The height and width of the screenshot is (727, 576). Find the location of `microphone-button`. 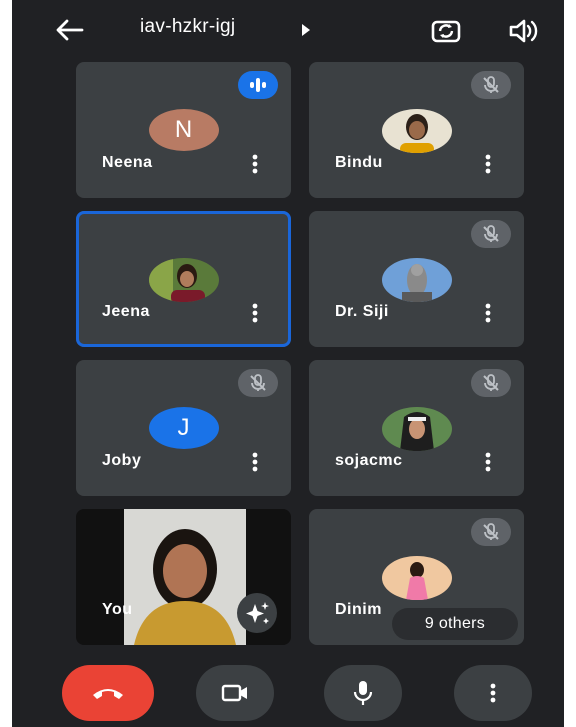

microphone-button is located at coordinates (363, 693).